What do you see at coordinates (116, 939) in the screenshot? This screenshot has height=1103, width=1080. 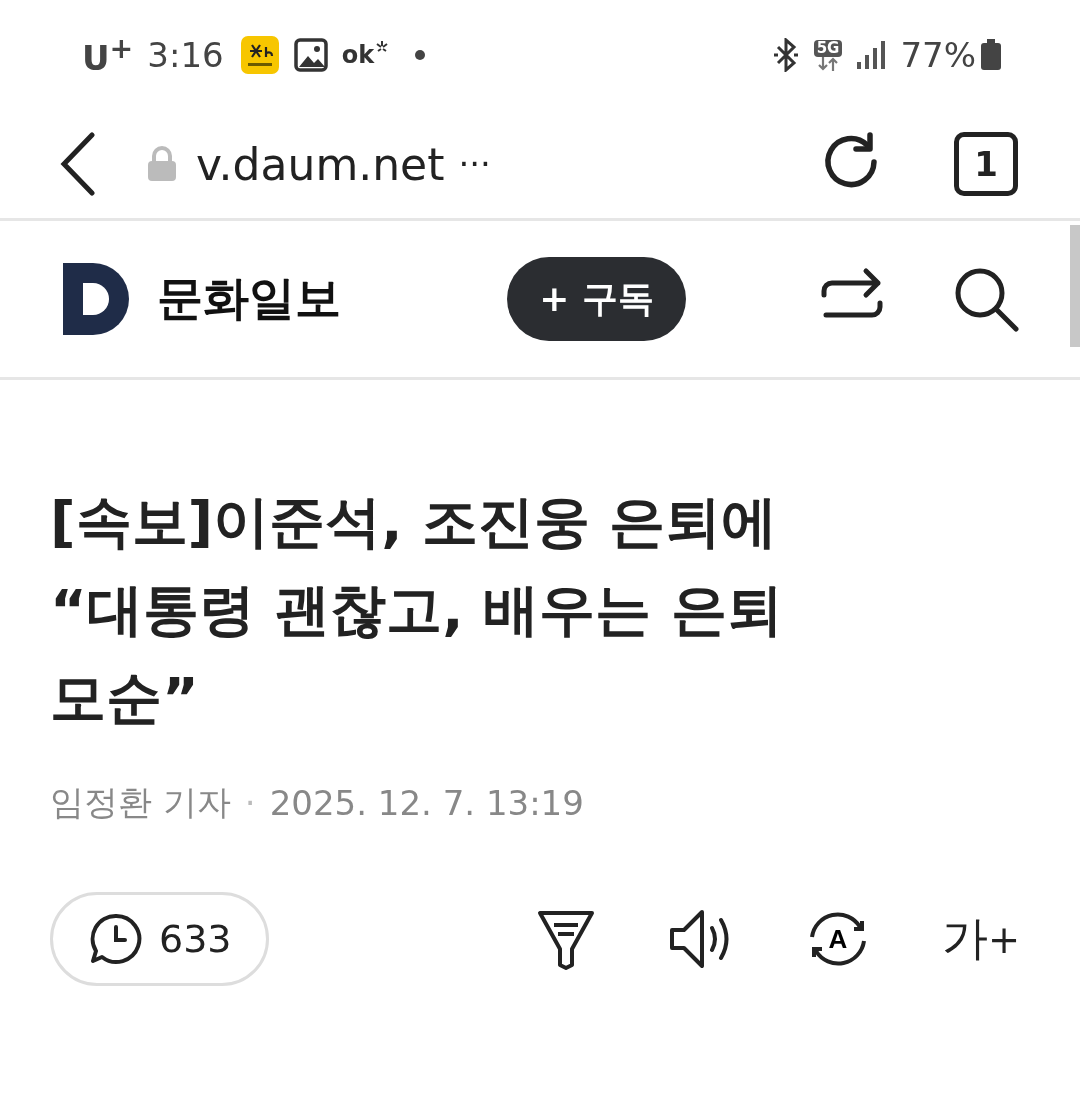 I see `comment-icon` at bounding box center [116, 939].